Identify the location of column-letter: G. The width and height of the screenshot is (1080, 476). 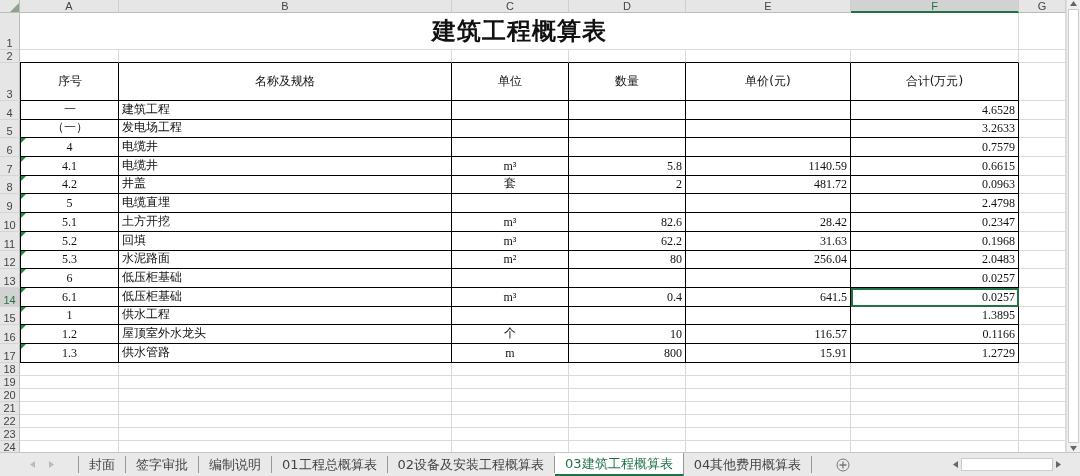
(1042, 6).